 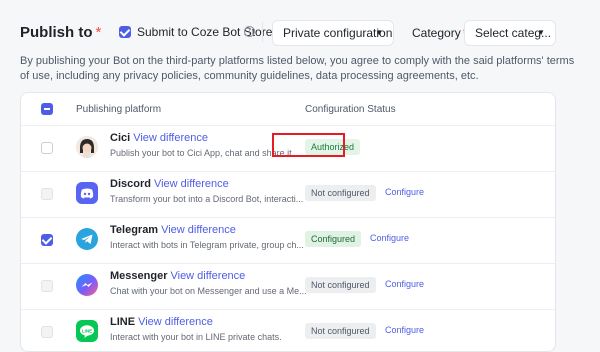 What do you see at coordinates (123, 322) in the screenshot?
I see `platform-name-text: LINE` at bounding box center [123, 322].